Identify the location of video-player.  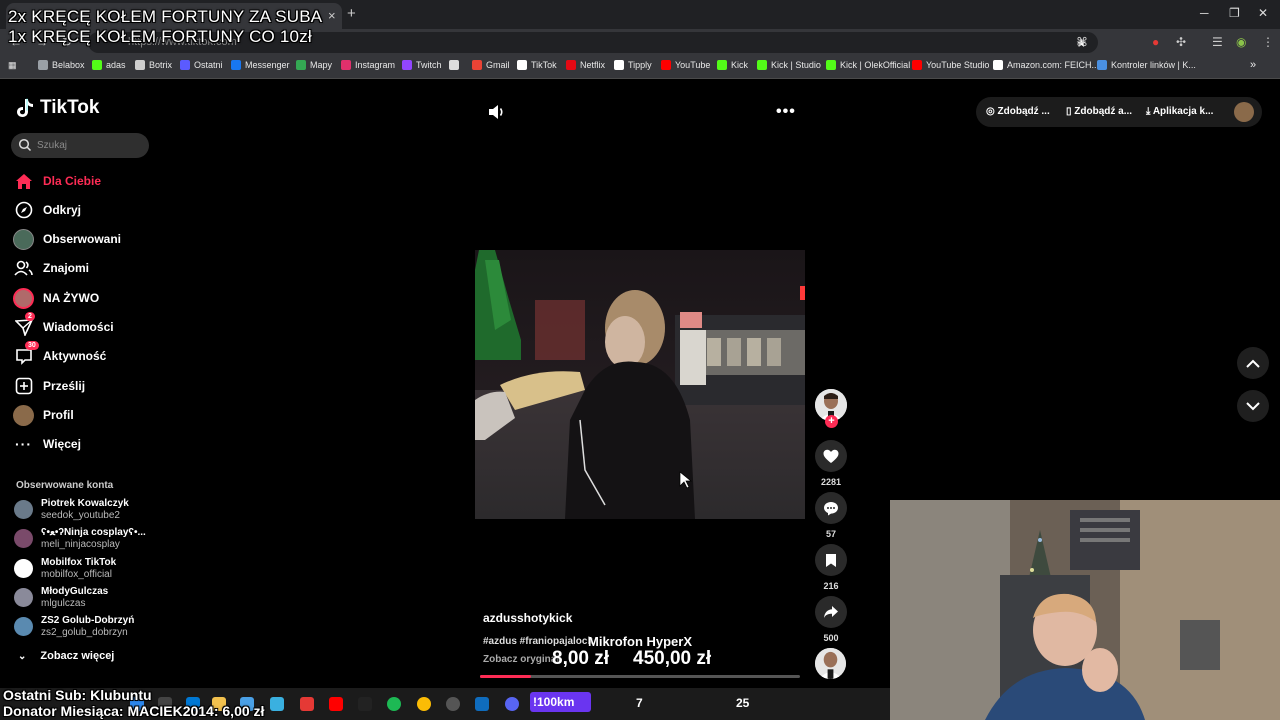
(640, 384).